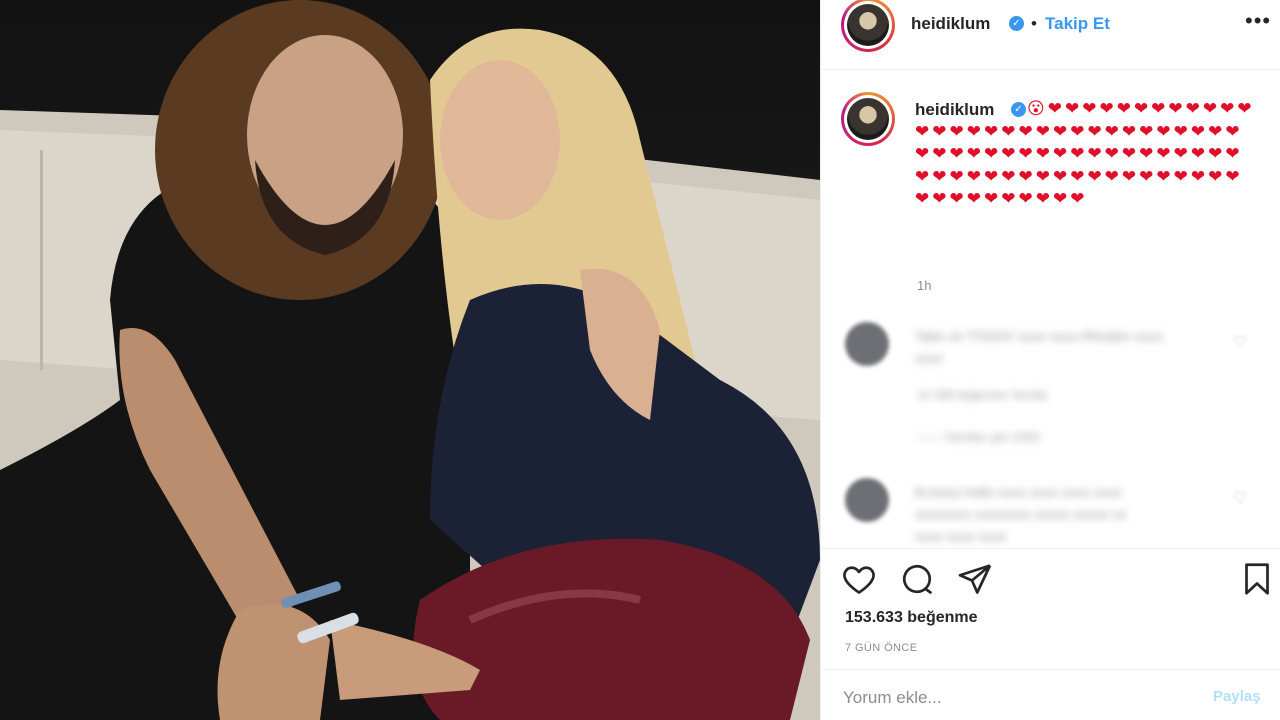  I want to click on comment-icon, so click(917, 579).